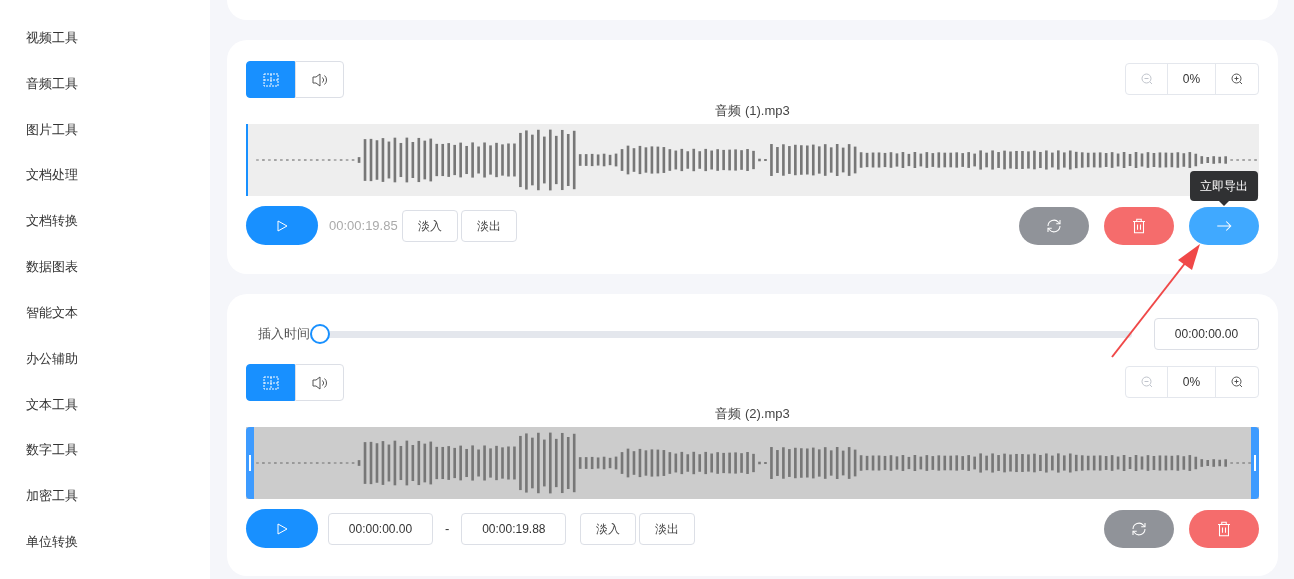 This screenshot has width=1294, height=579. I want to click on file-name: 音频 (1).mp3, so click(752, 111).